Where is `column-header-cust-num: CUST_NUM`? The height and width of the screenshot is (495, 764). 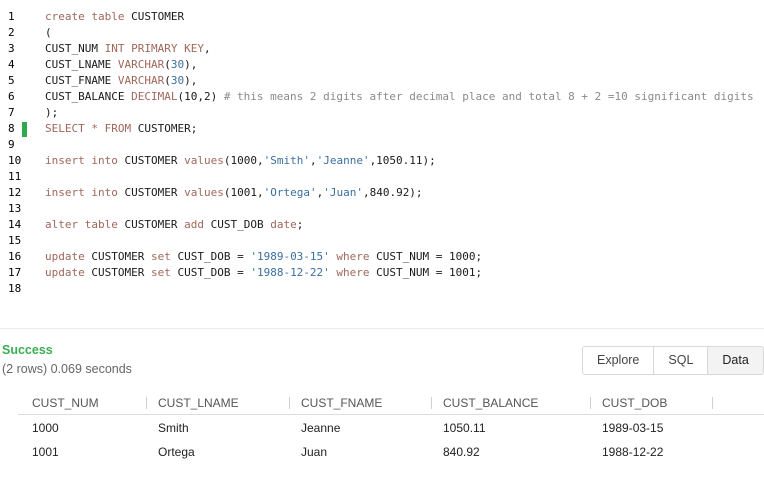 column-header-cust-num: CUST_NUM is located at coordinates (65, 403).